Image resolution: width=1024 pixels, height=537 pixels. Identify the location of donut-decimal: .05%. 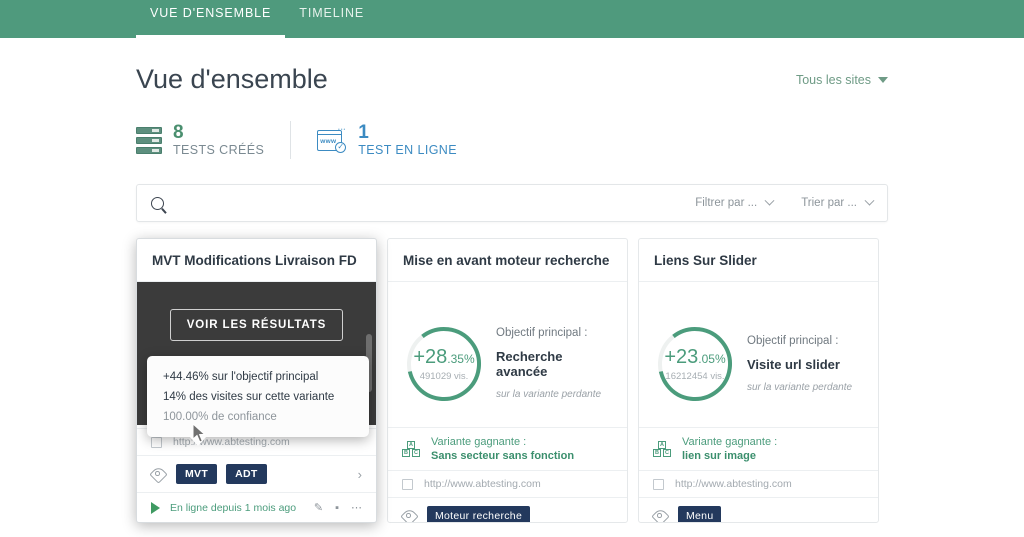
(712, 358).